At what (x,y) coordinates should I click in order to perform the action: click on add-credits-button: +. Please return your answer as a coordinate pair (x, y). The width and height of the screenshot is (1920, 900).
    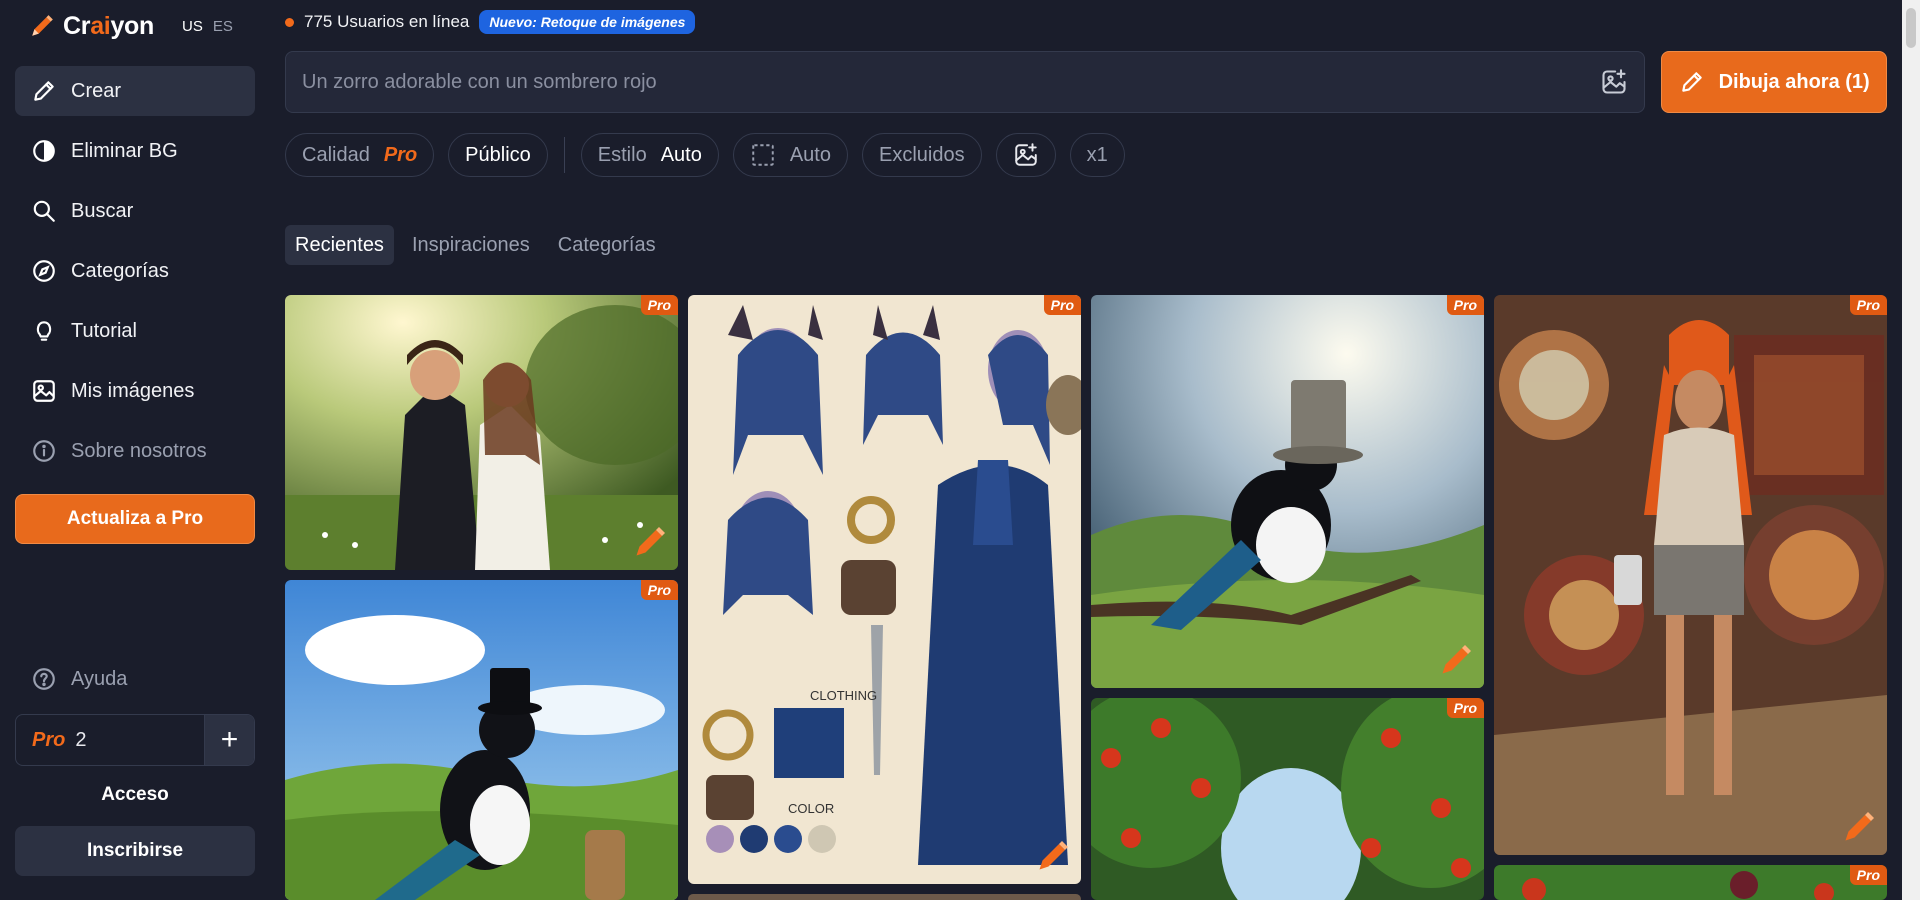
    Looking at the image, I should click on (229, 740).